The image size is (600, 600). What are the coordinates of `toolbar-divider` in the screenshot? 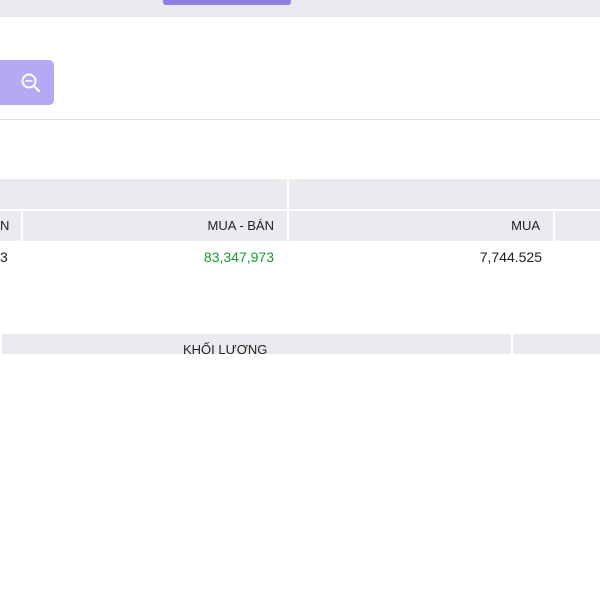 It's located at (300, 119).